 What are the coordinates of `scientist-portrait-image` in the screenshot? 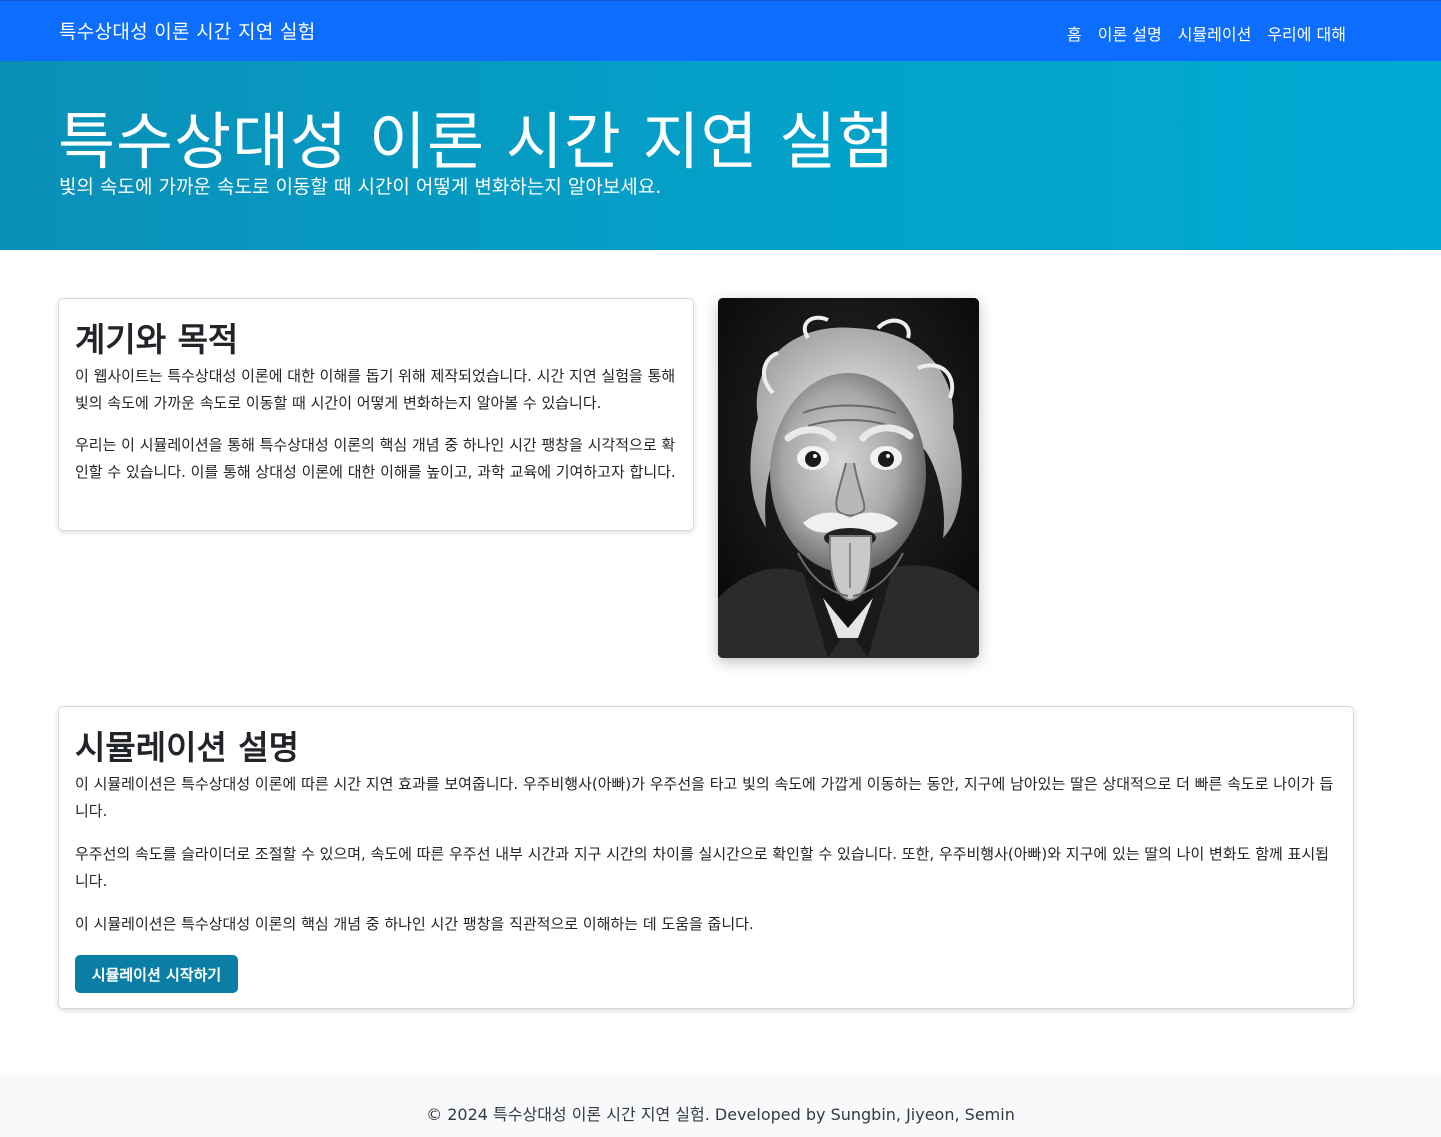 It's located at (848, 478).